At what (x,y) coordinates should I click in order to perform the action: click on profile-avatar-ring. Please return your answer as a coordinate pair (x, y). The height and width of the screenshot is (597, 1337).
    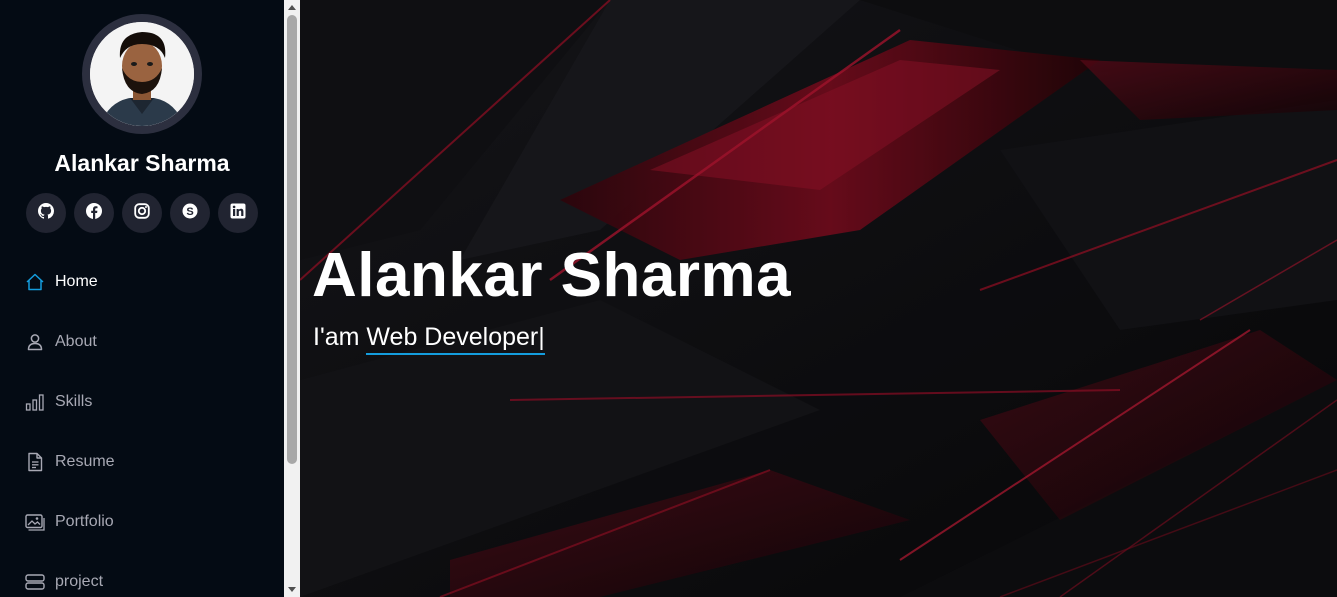
    Looking at the image, I should click on (142, 74).